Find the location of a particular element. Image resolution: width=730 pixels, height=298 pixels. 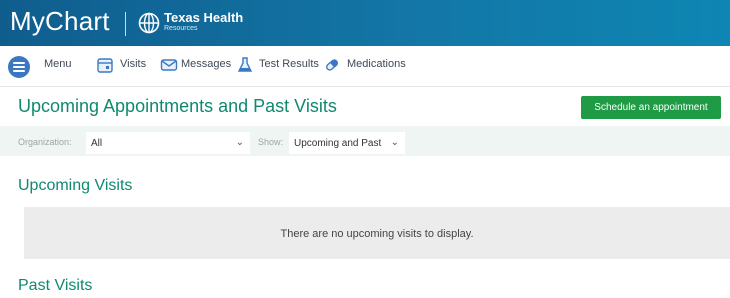

test-results-link: Test Results is located at coordinates (289, 64).